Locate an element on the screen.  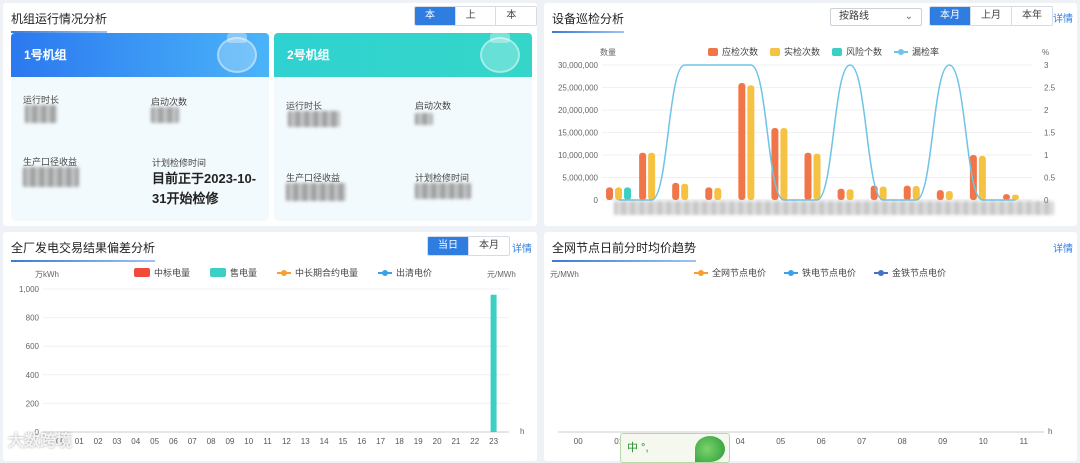
y2-axis-label: 元/MWh is located at coordinates (501, 274).